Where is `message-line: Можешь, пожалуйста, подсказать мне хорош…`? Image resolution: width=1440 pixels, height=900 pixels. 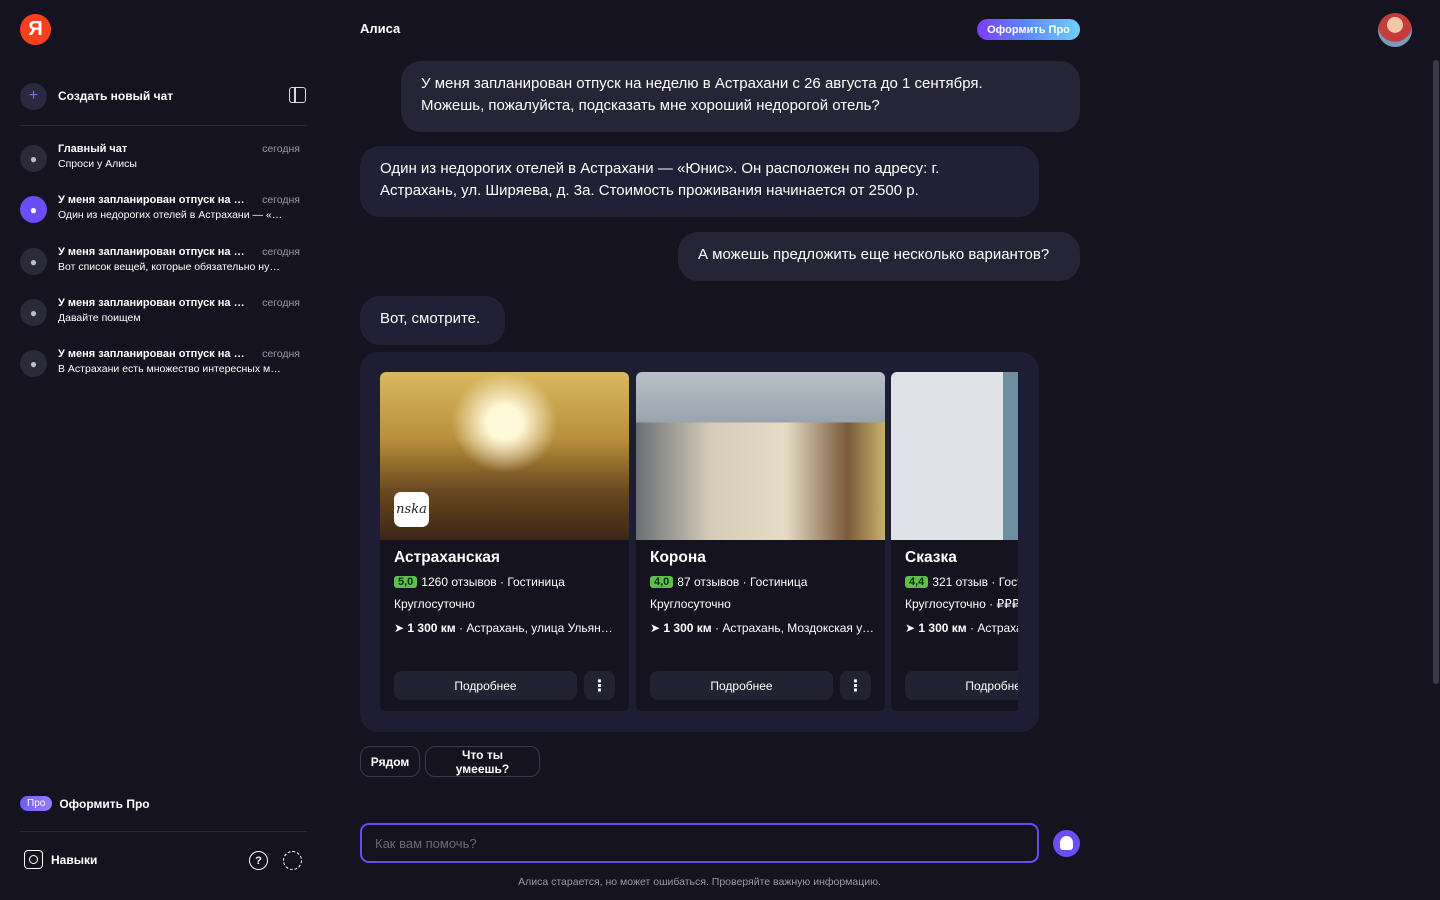 message-line: Можешь, пожалуйста, подсказать мне хорош… is located at coordinates (650, 105).